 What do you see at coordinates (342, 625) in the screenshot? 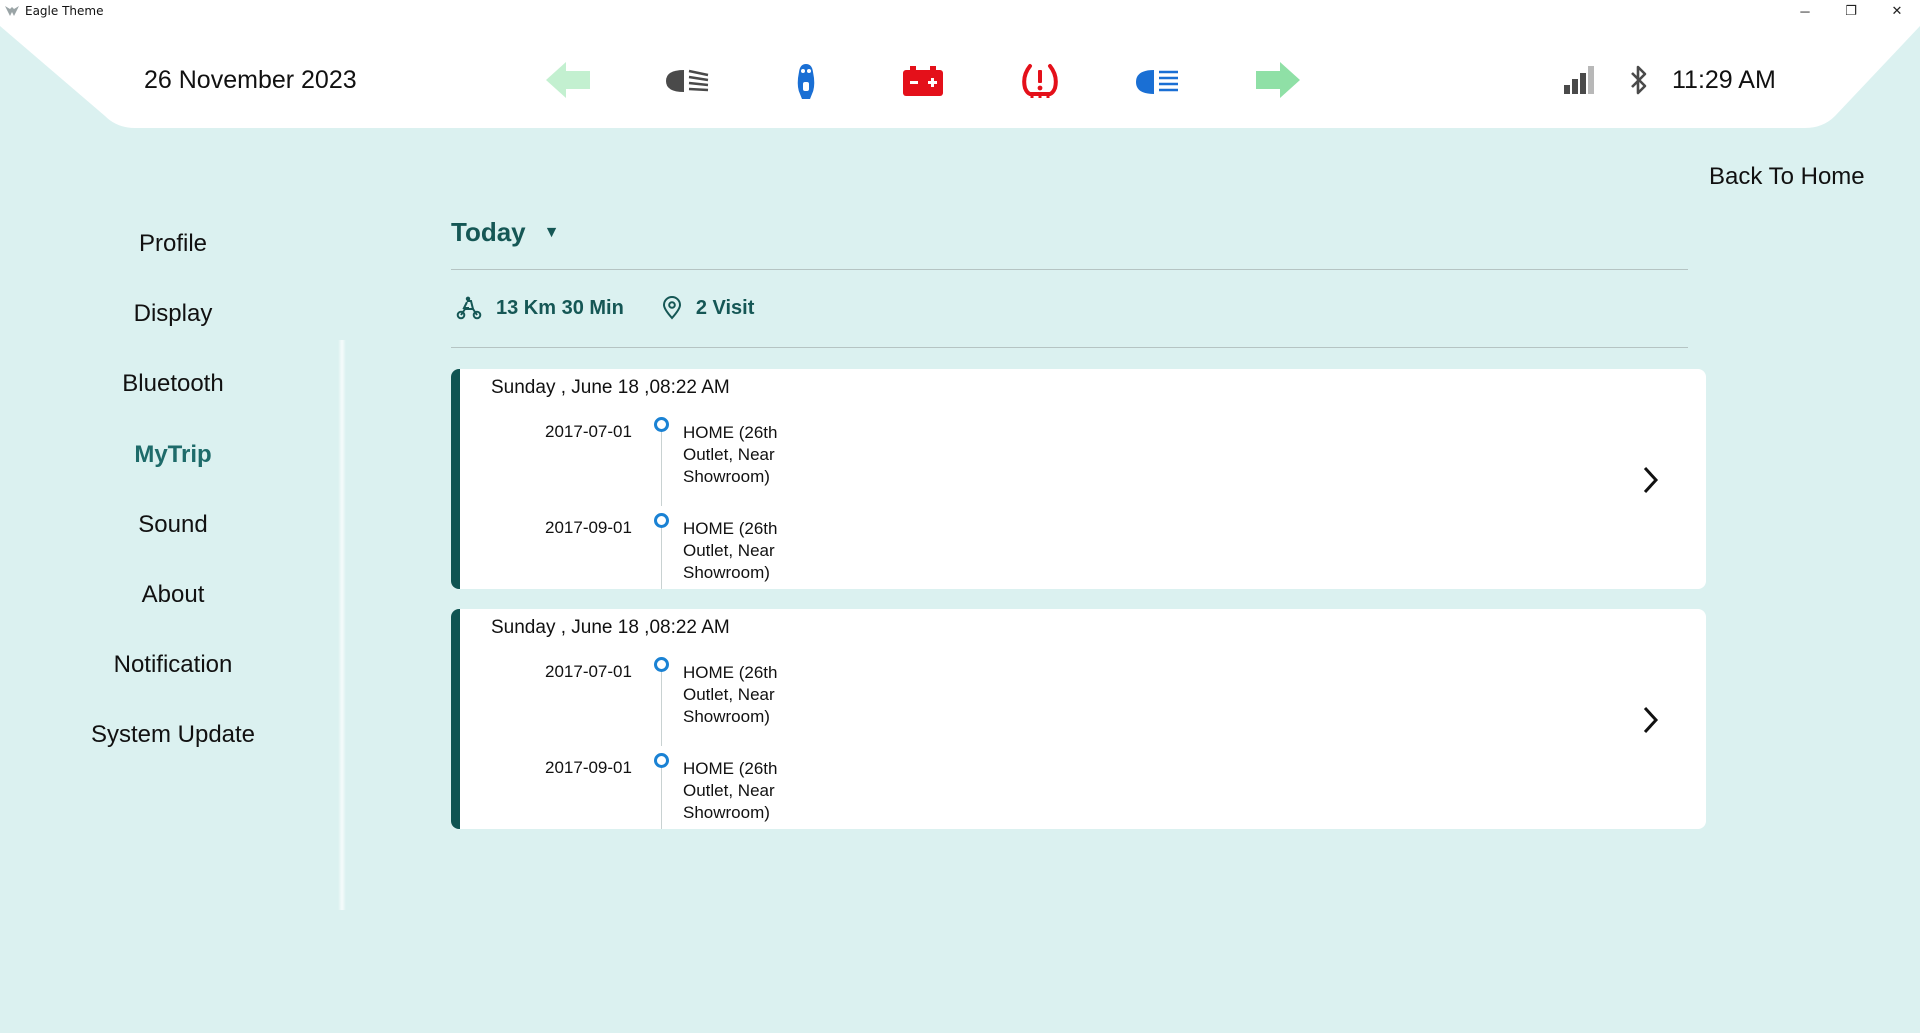
I see `sidebar-divider` at bounding box center [342, 625].